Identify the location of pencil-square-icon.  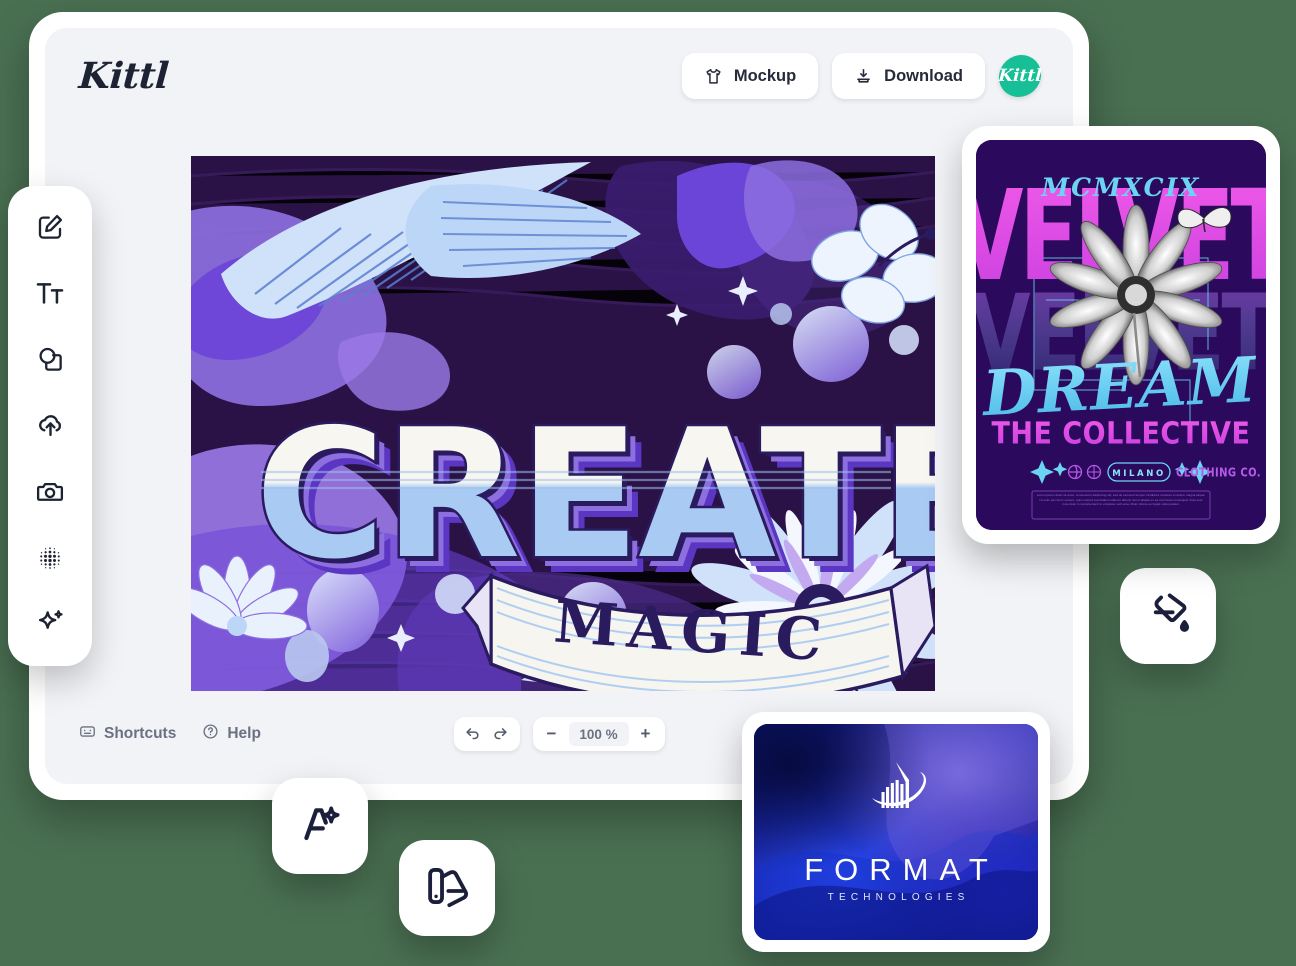
(50, 228).